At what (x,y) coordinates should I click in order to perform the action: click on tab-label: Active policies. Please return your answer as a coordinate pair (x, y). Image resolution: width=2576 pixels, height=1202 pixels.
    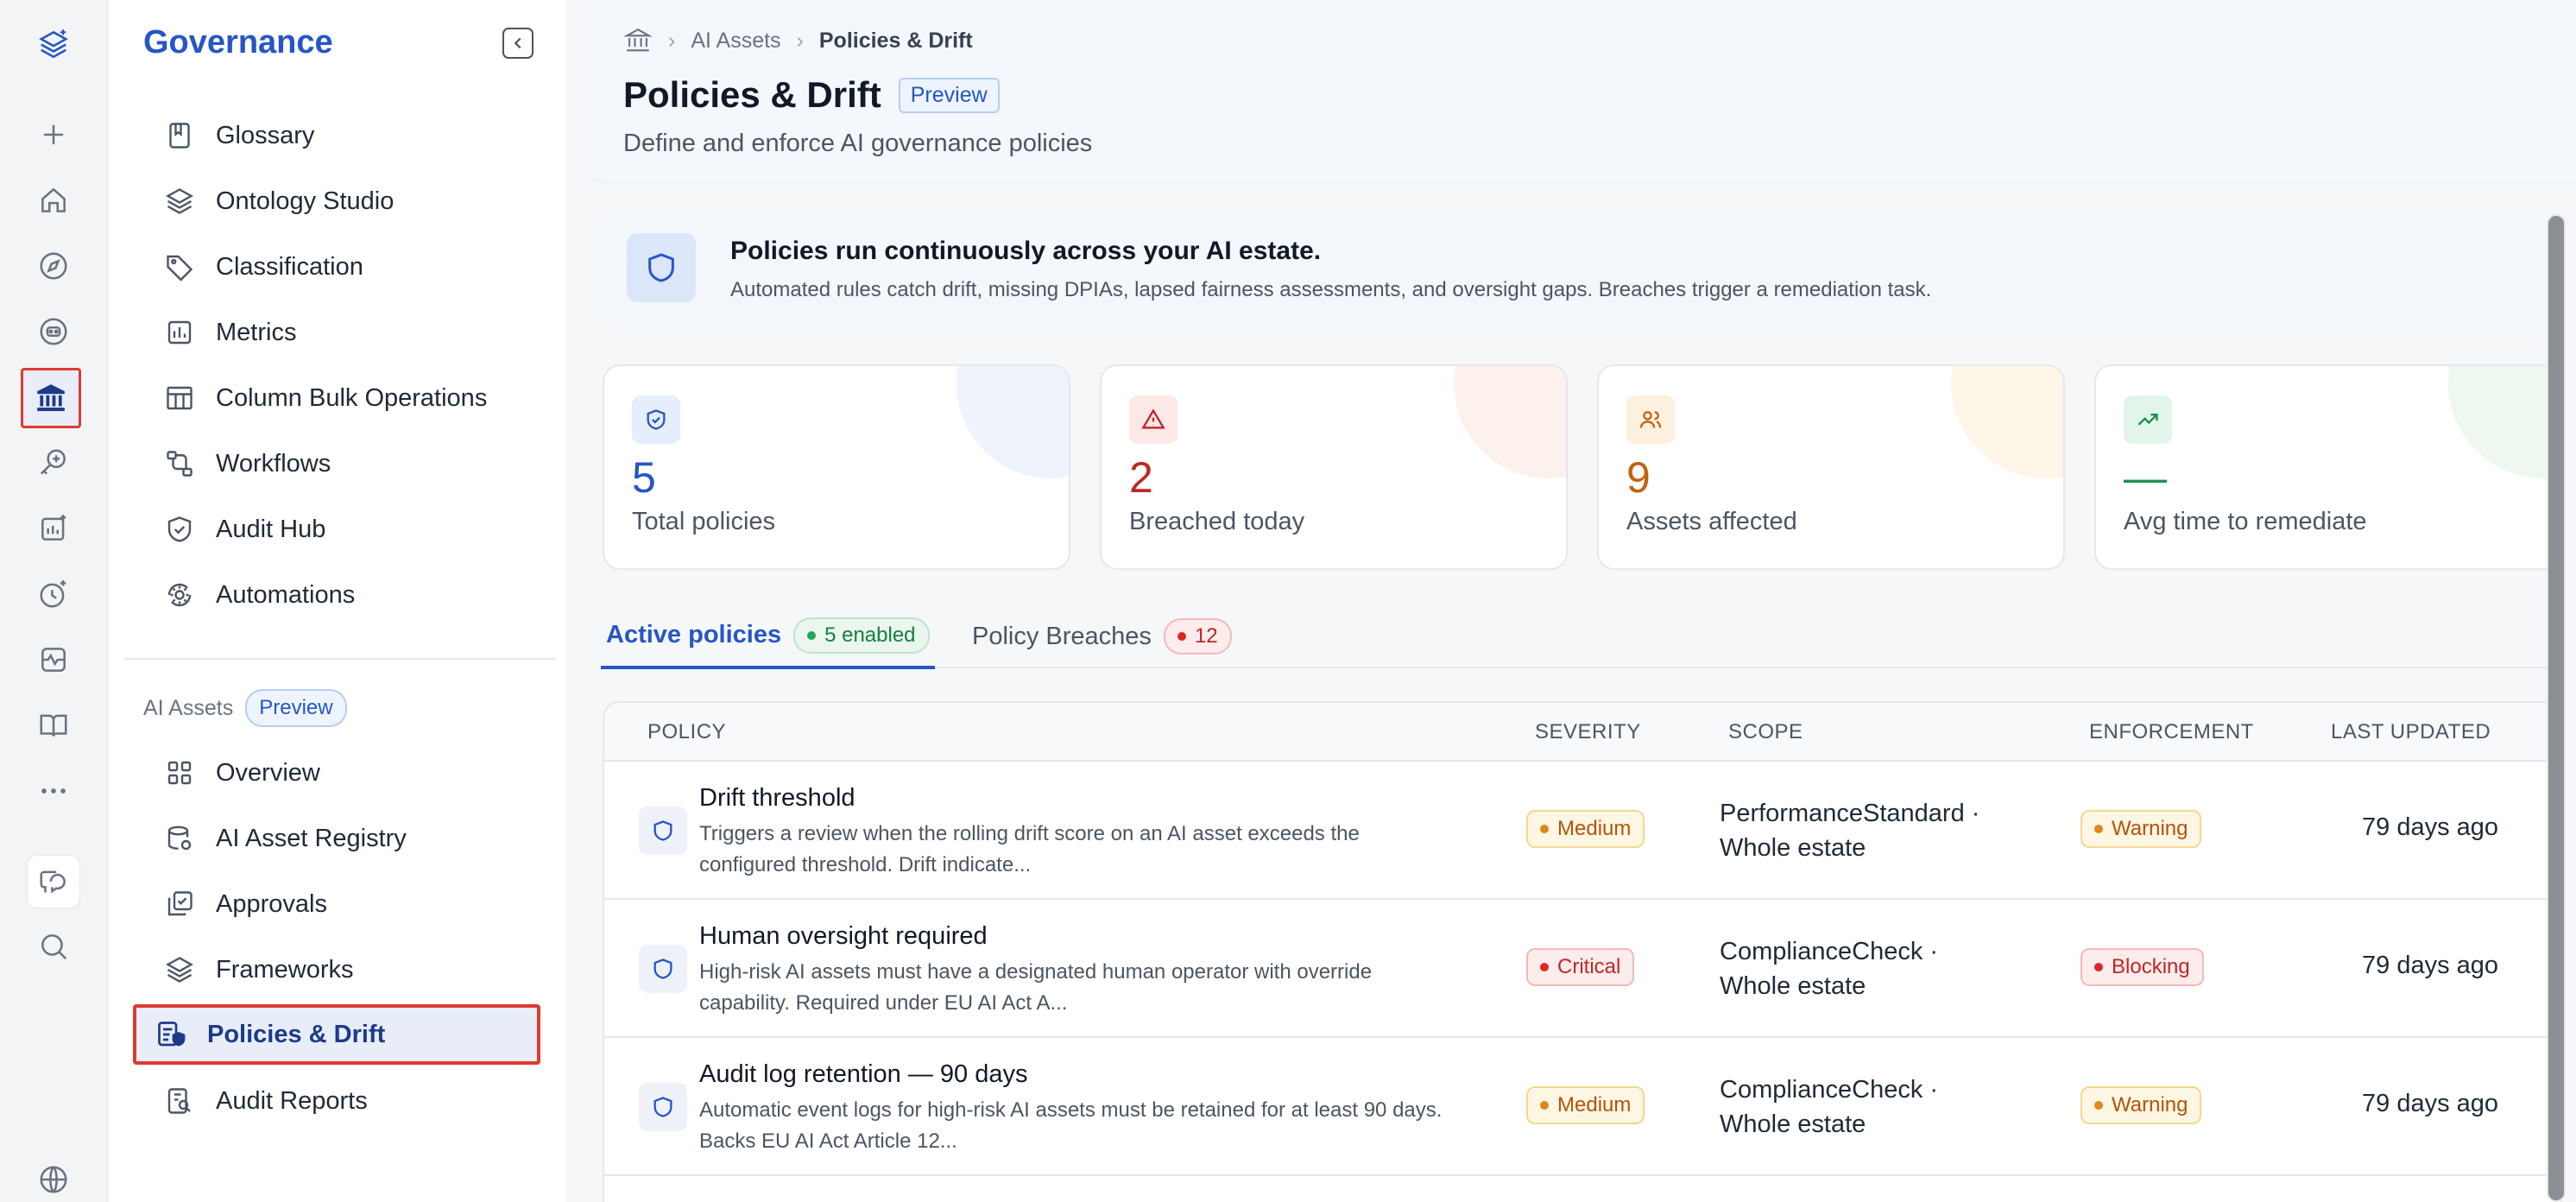
    Looking at the image, I should click on (694, 634).